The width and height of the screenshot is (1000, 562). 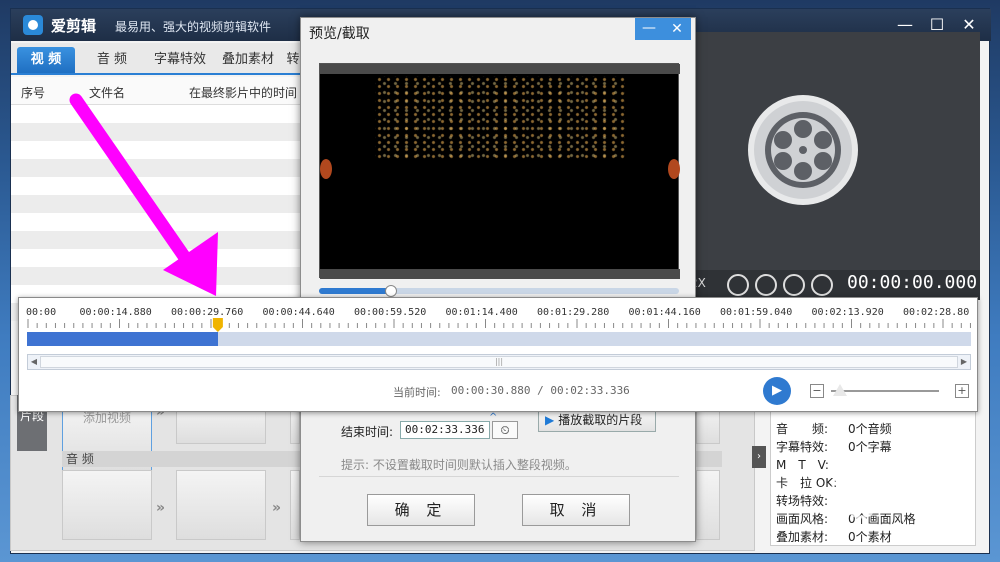 I want to click on timeline-tick-label: 00:00:44.640, so click(x=299, y=312).